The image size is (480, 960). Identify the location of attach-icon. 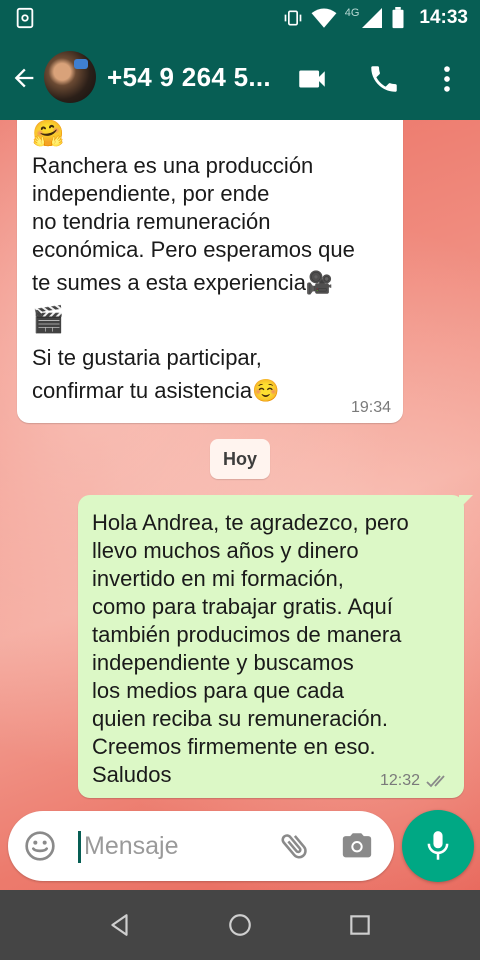
(295, 846).